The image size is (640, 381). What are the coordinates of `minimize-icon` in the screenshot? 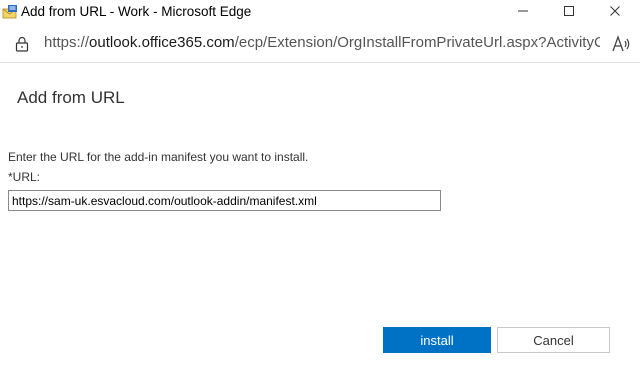 It's located at (523, 13).